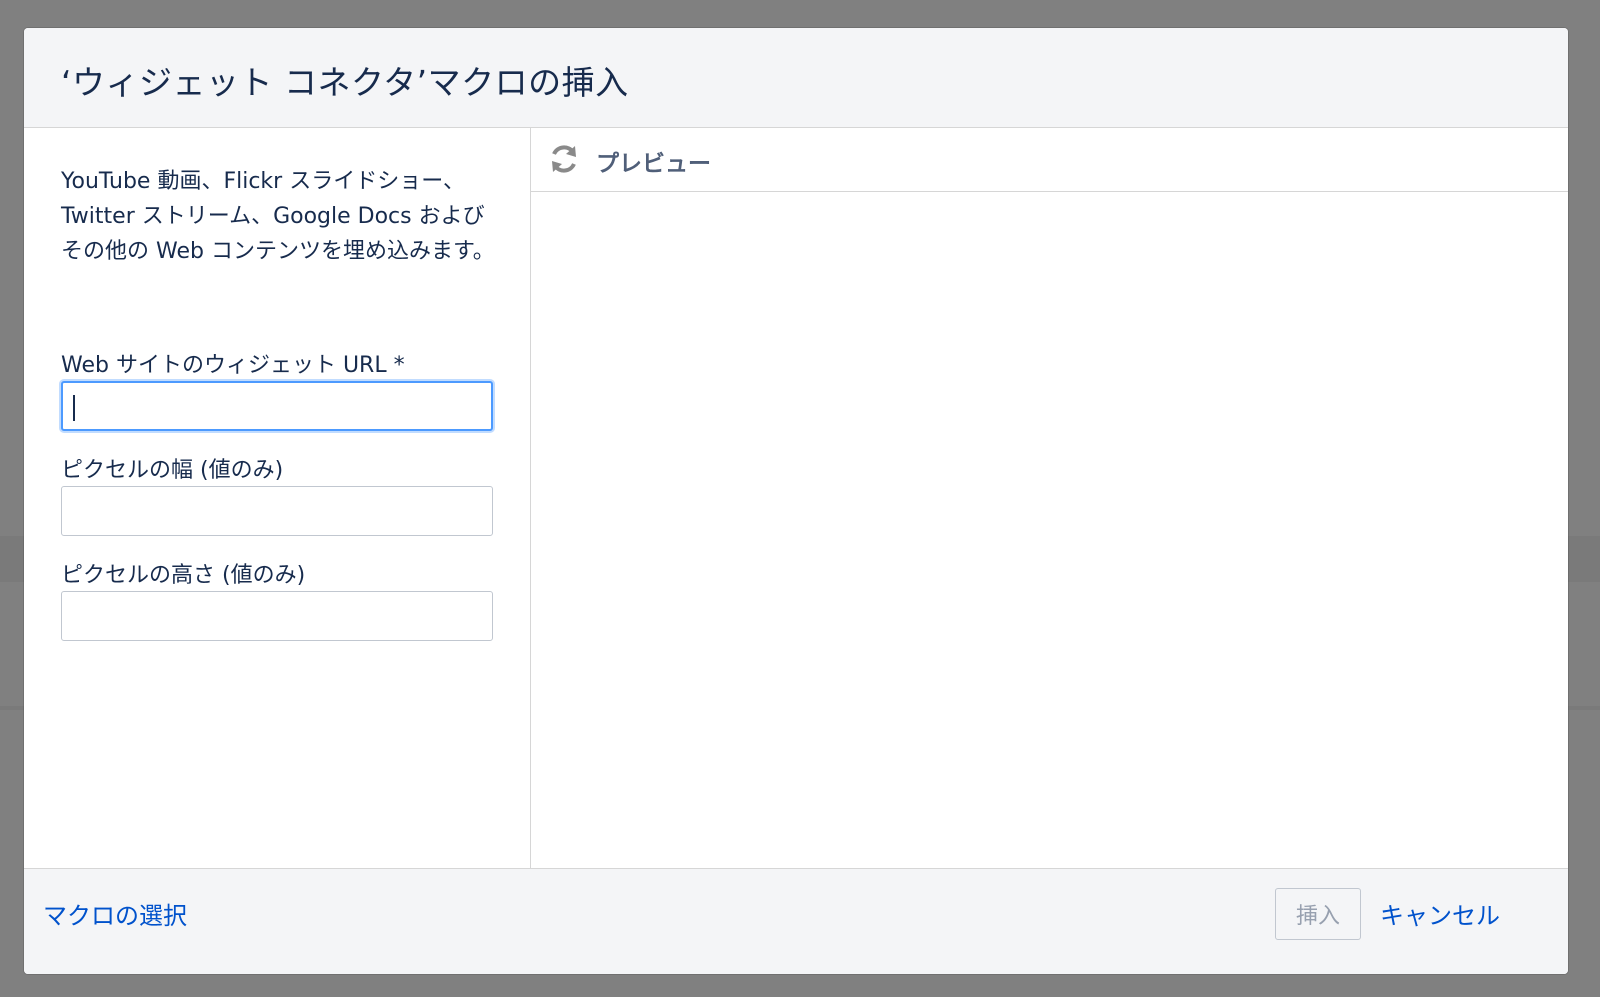 This screenshot has width=1600, height=997. I want to click on refresh-icon, so click(564, 159).